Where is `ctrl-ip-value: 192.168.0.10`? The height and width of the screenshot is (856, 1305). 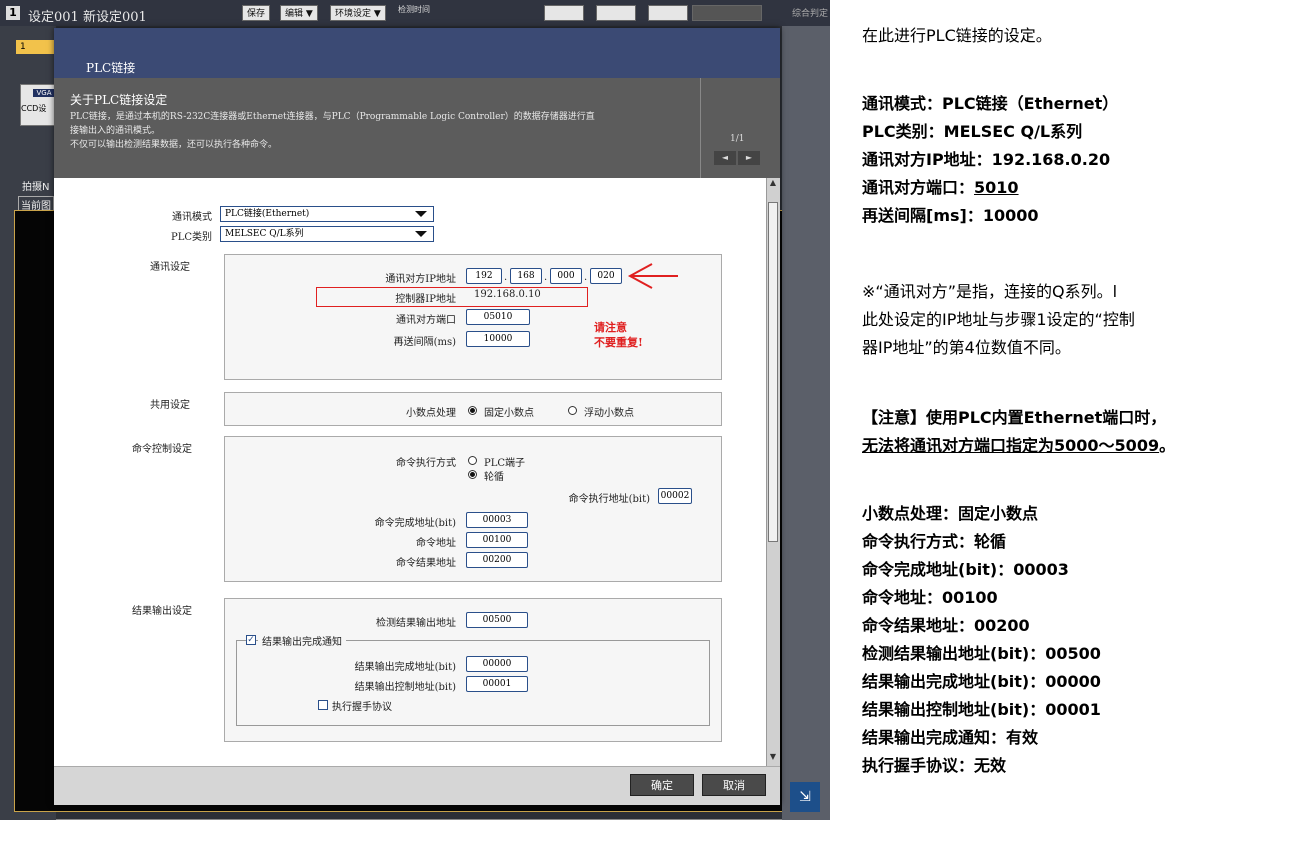 ctrl-ip-value: 192.168.0.10 is located at coordinates (507, 294).